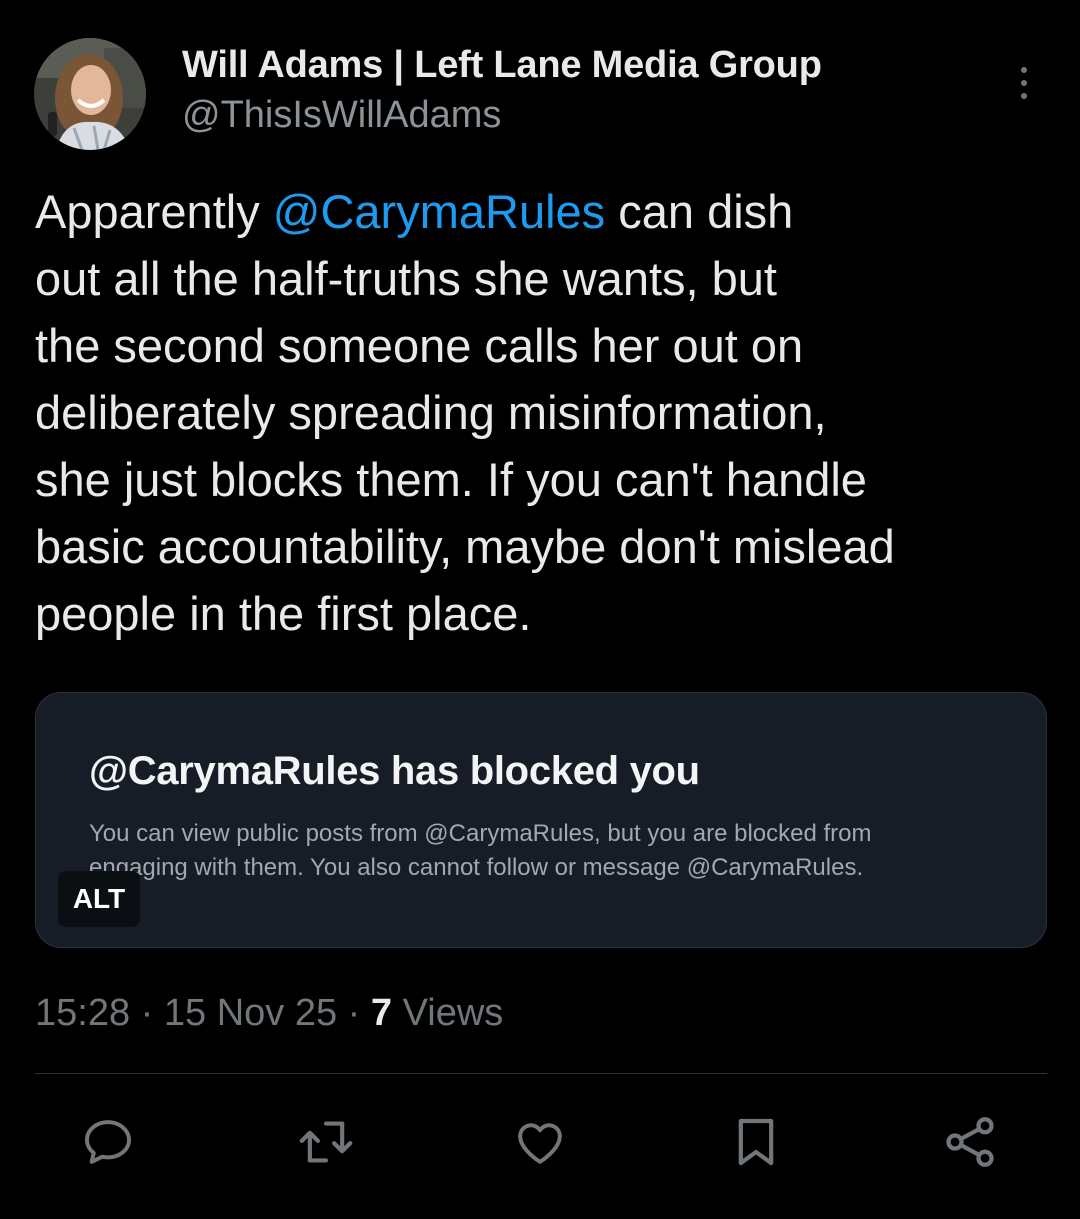  I want to click on like-button, so click(540, 1142).